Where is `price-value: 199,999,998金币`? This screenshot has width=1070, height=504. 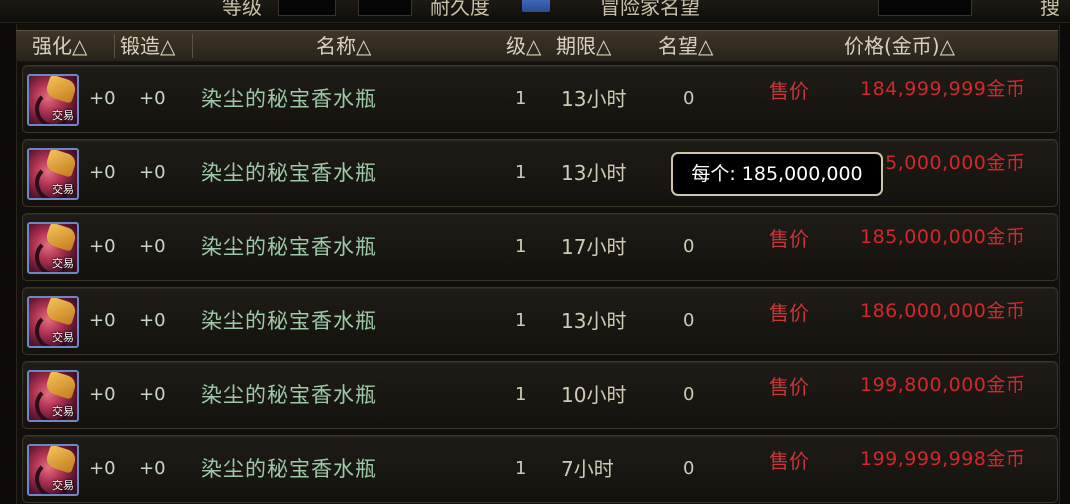 price-value: 199,999,998金币 is located at coordinates (943, 459).